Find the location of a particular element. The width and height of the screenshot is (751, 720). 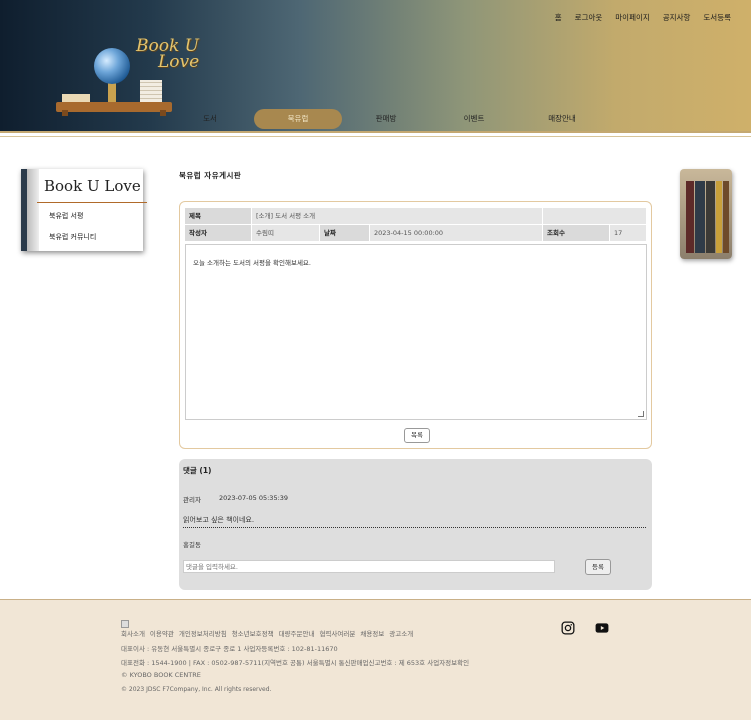

comment-submit-button: 등록 is located at coordinates (598, 567).